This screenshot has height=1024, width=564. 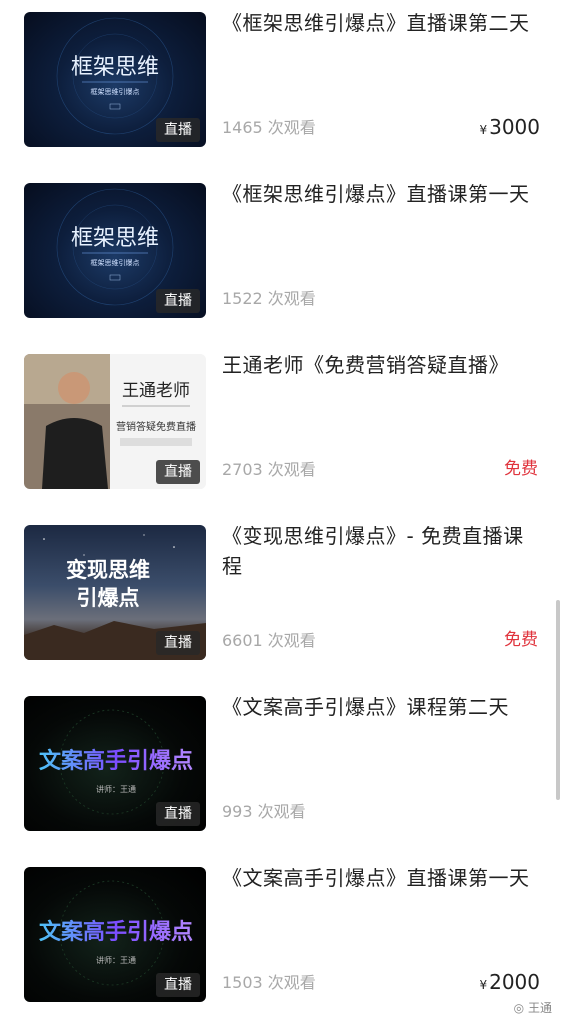 I want to click on course-thumbnail: 王通老师 营销答疑免费直播 直播, so click(x=115, y=421).